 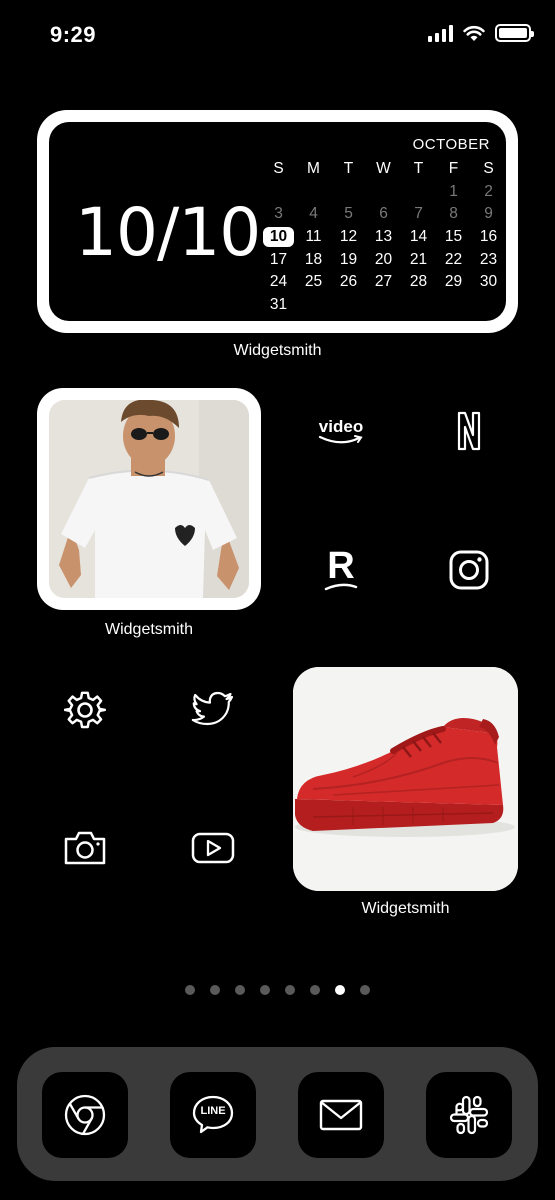 What do you see at coordinates (405, 908) in the screenshot?
I see `widget-label-sneaker: Widgetsmith` at bounding box center [405, 908].